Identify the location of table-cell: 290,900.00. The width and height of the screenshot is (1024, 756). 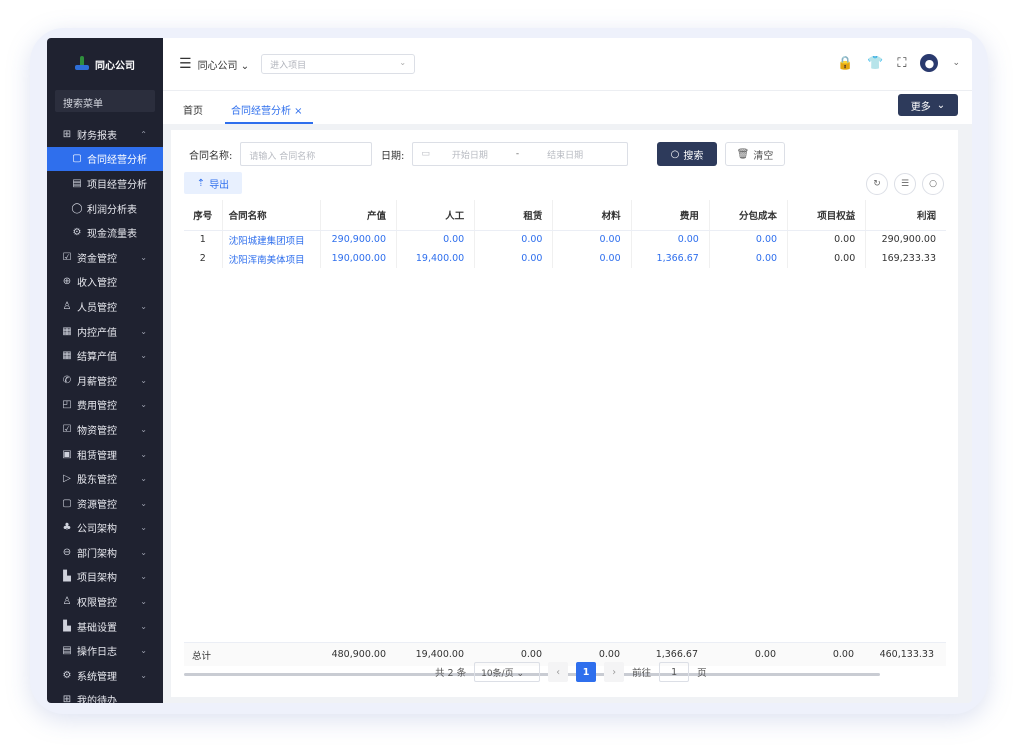
(359, 239).